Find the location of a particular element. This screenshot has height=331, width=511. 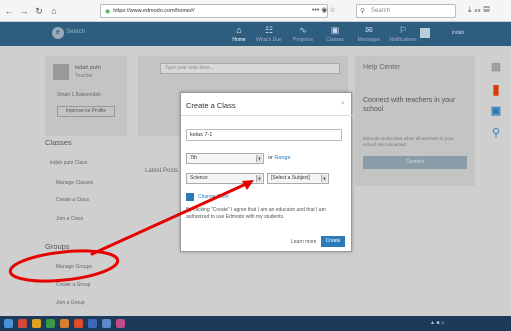

right-toolbar: ▦ ▮ ▣ ⚲ is located at coordinates (498, 102).